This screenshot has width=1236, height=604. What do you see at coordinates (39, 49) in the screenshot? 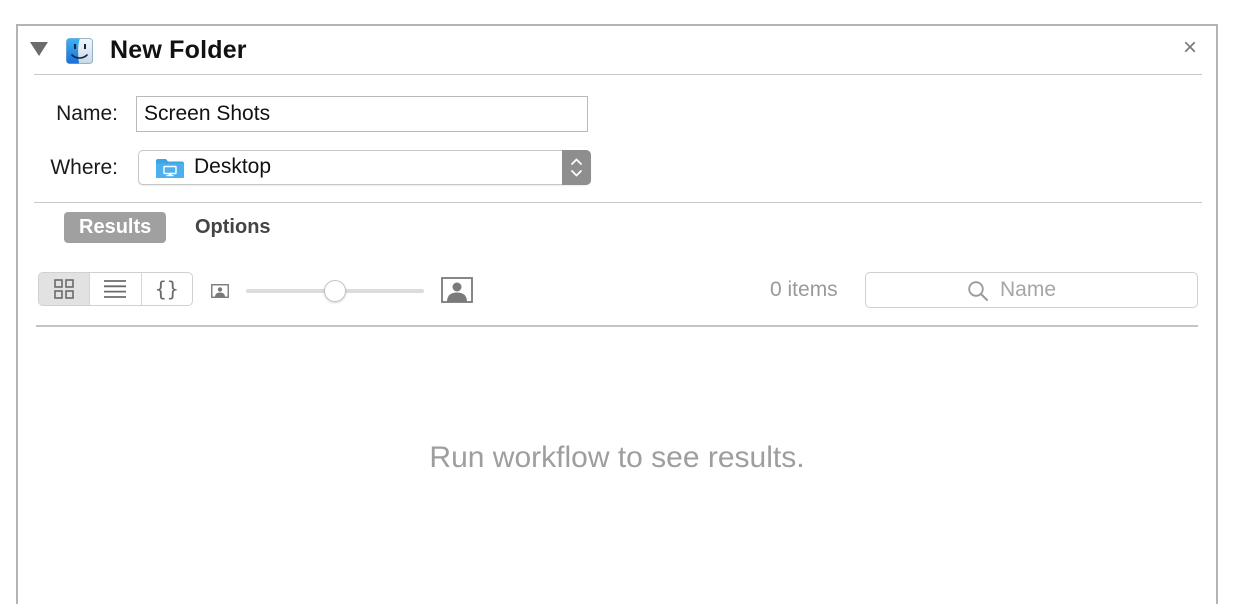
I see `disclosure-triangle-icon` at bounding box center [39, 49].